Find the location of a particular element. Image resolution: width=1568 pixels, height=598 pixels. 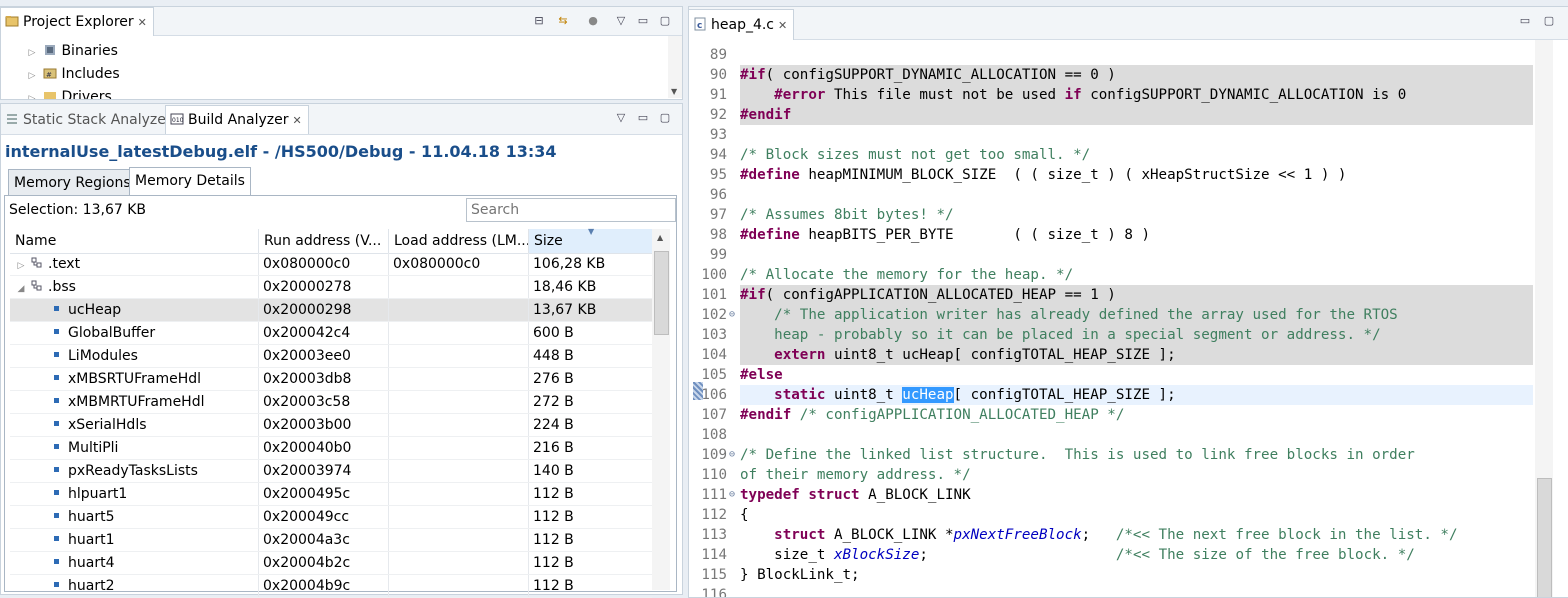

table-row: hlpuart1 0x2000495c 112 B is located at coordinates (331, 494).